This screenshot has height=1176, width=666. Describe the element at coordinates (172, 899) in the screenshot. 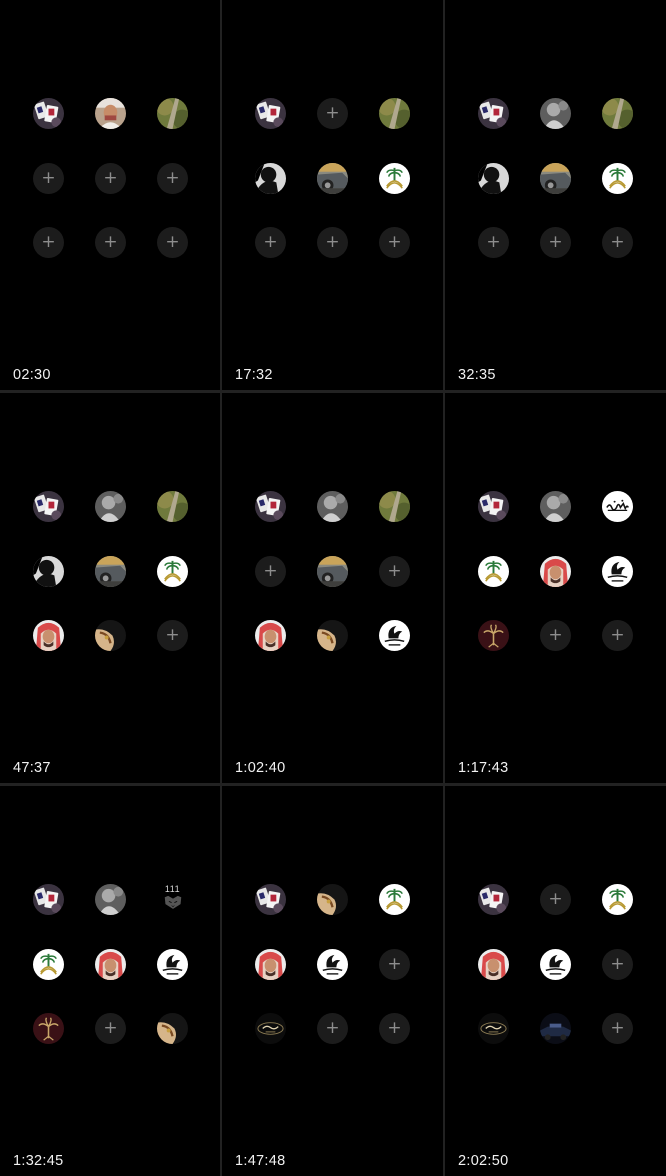

I see `tiger-111-avatar: 111` at that location.